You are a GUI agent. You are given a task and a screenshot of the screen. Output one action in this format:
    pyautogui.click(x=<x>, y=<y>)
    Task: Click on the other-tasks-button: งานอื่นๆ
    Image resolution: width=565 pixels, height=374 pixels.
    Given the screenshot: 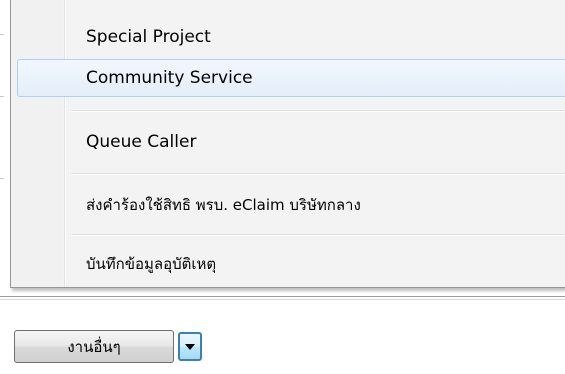 What is the action you would take?
    pyautogui.click(x=94, y=346)
    